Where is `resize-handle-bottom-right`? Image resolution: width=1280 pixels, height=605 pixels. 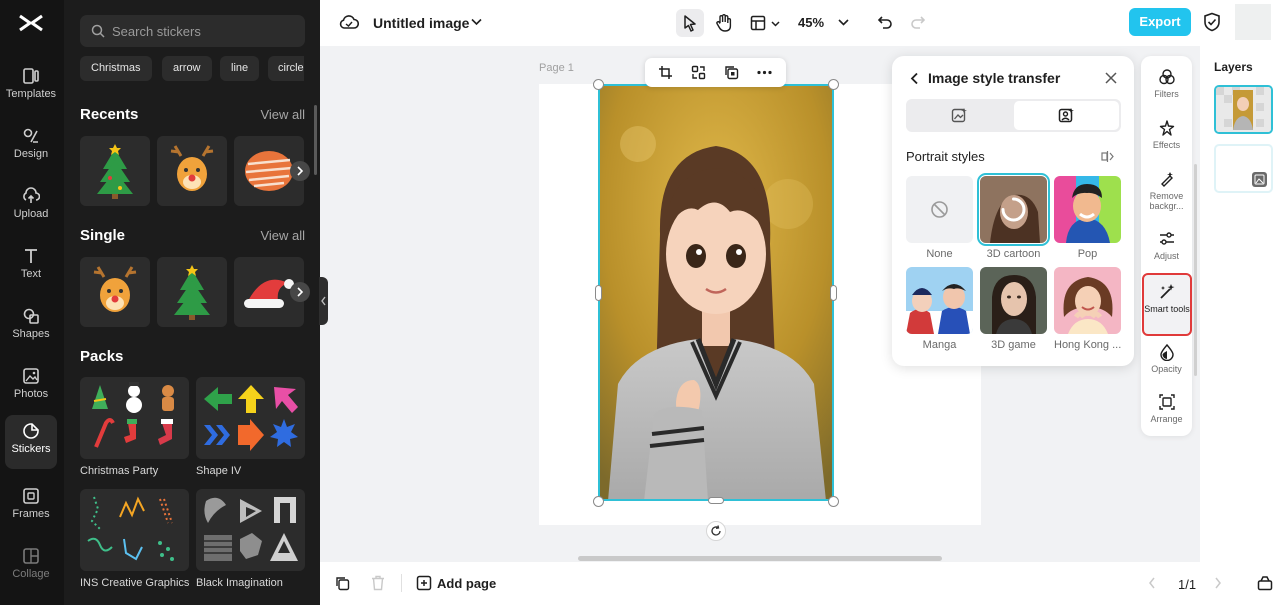
resize-handle-bottom-right is located at coordinates (833, 501).